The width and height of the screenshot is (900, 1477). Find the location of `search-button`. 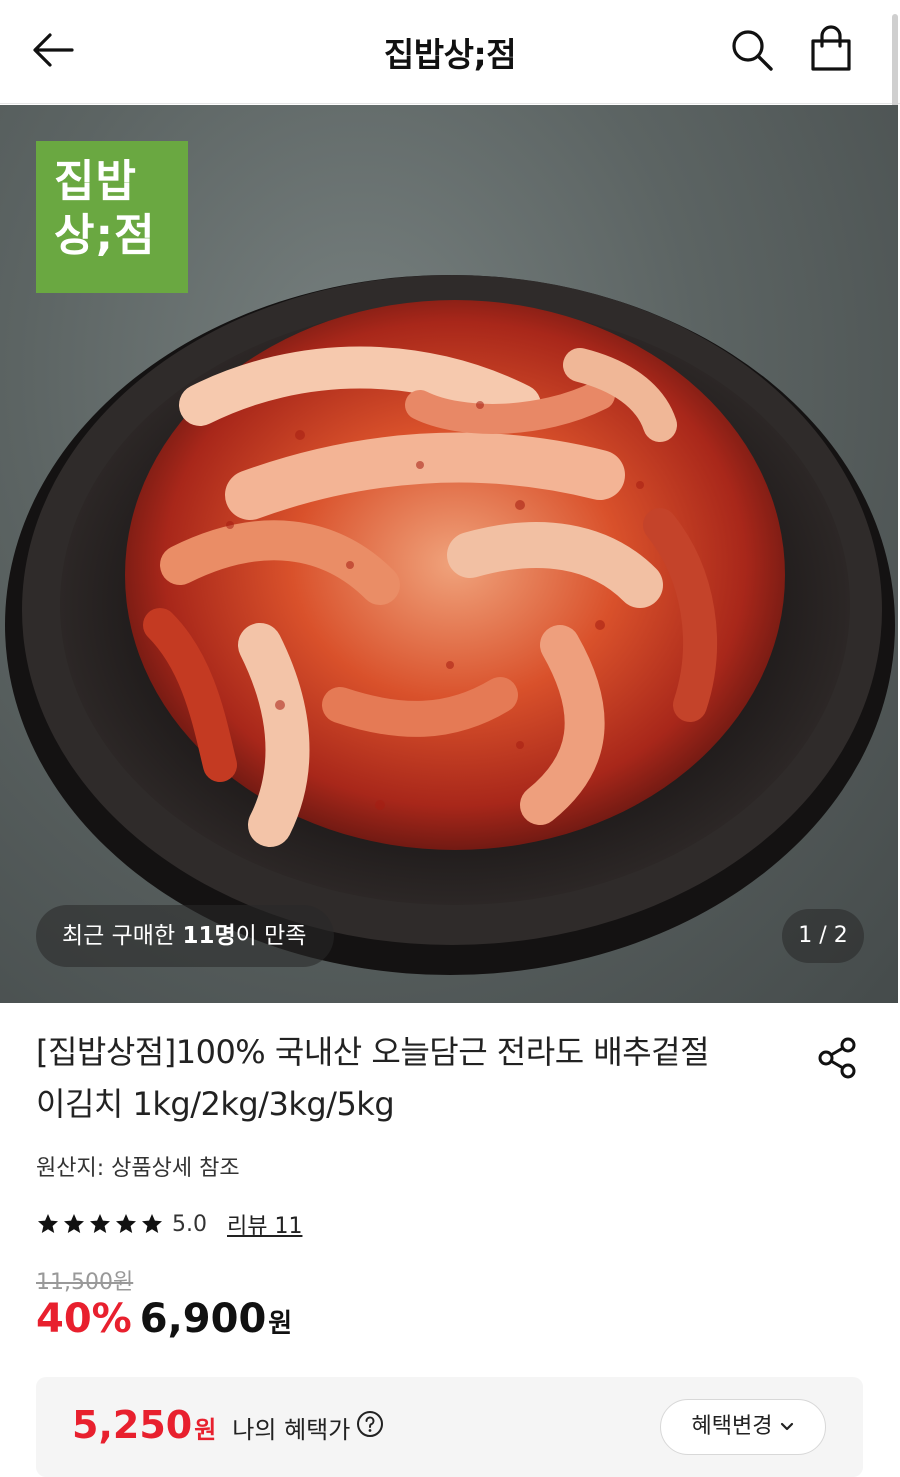

search-button is located at coordinates (752, 50).